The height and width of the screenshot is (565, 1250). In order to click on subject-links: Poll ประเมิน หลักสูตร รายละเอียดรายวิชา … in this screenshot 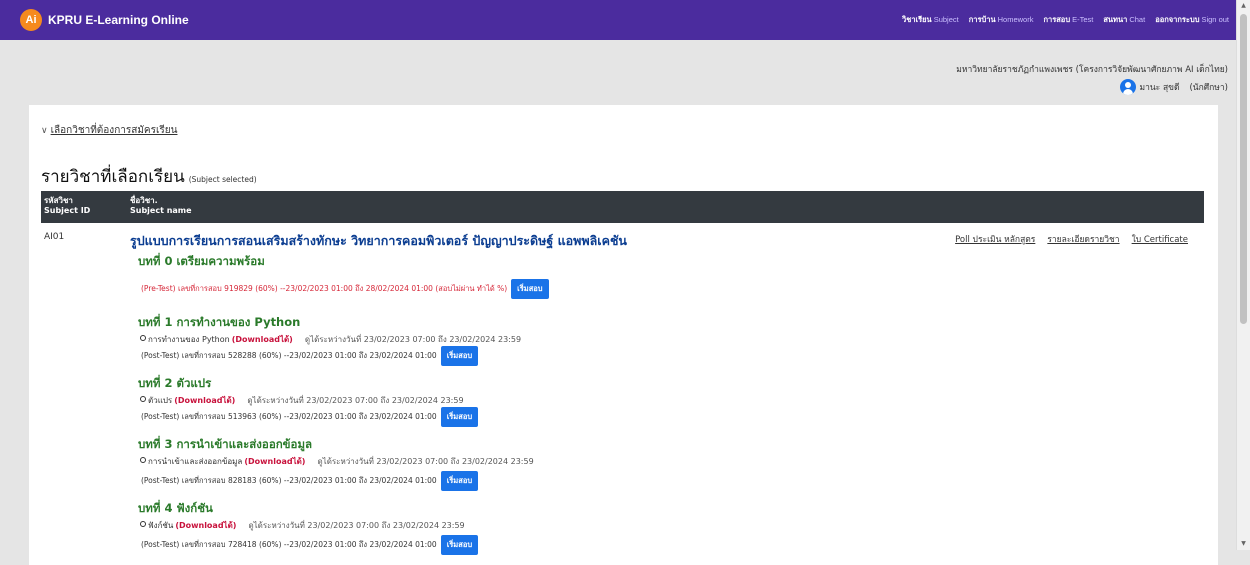, I will do `click(1071, 239)`.